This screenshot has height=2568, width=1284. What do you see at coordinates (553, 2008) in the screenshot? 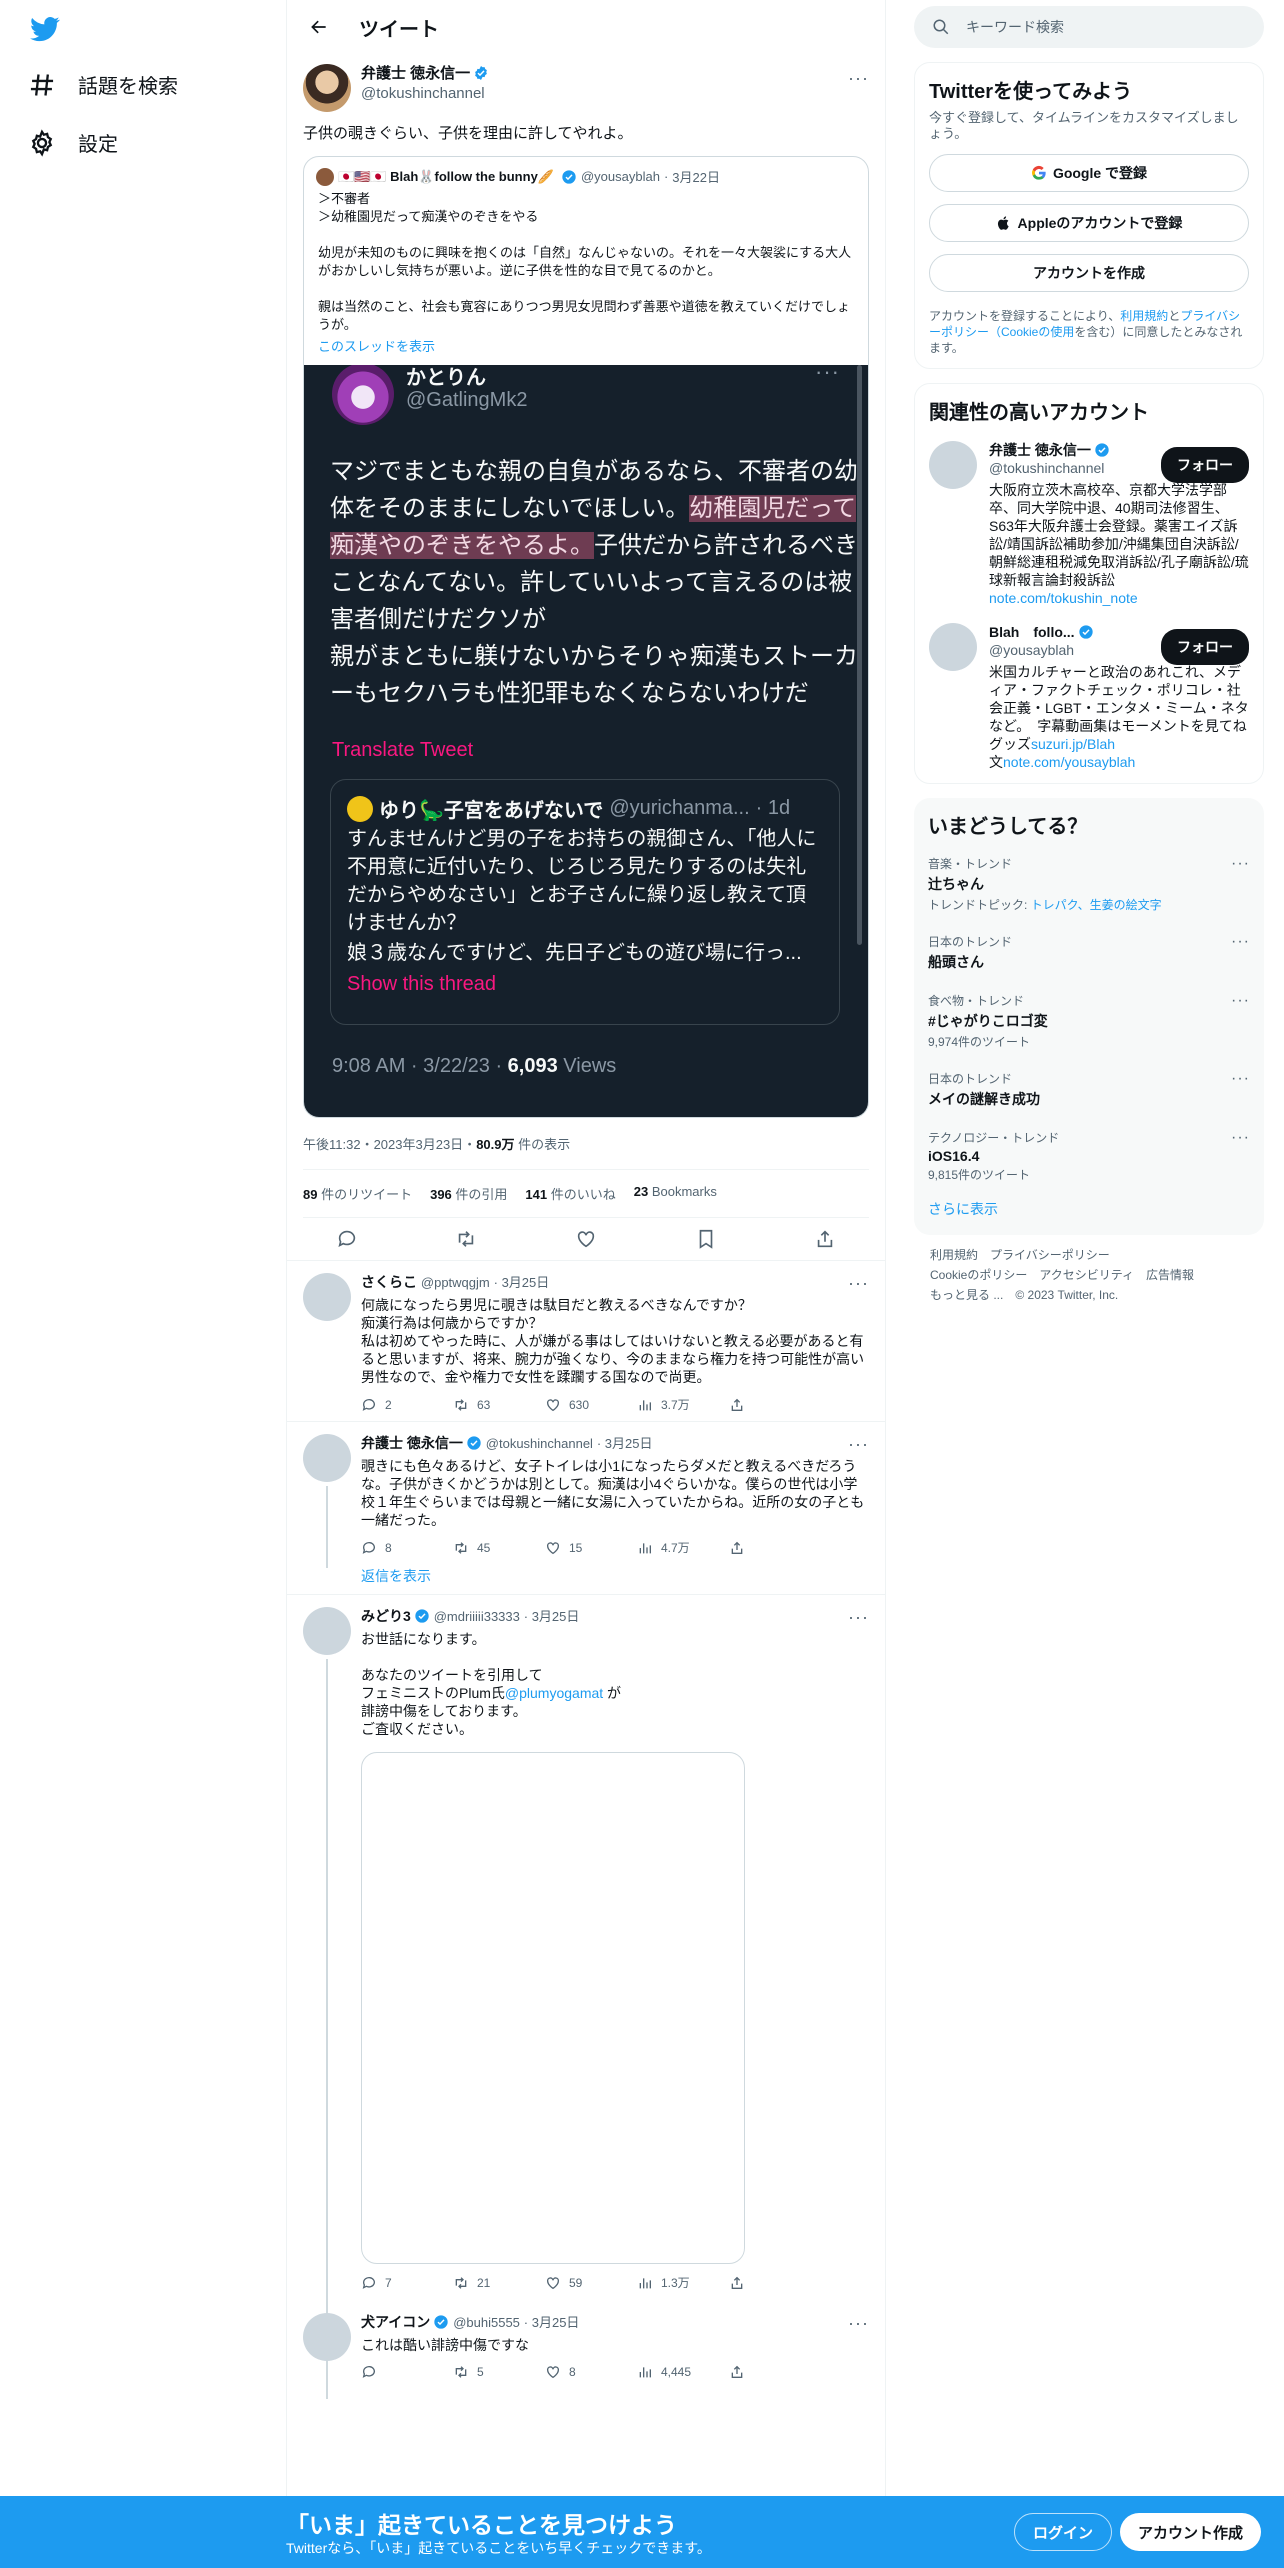
I see `media-attachment` at bounding box center [553, 2008].